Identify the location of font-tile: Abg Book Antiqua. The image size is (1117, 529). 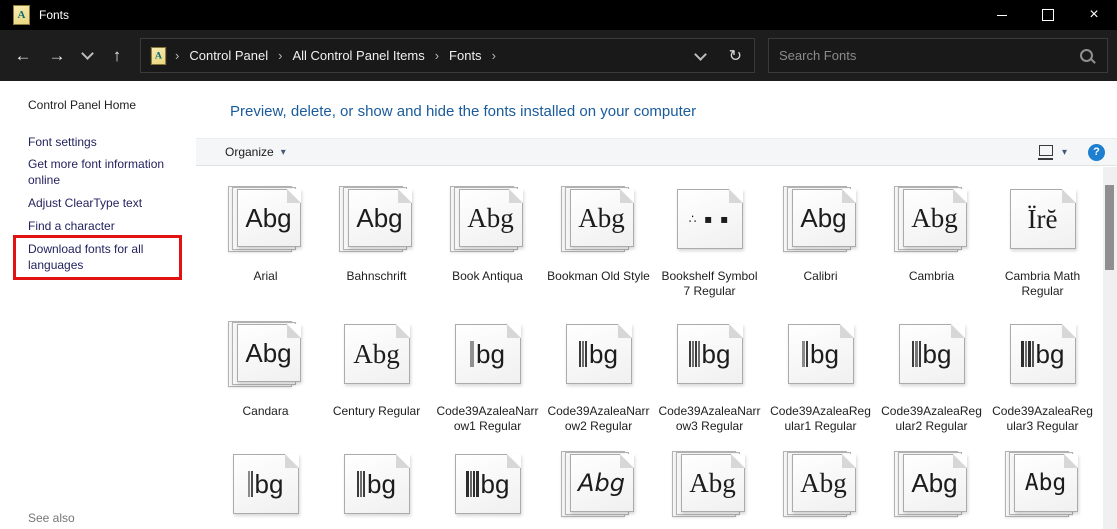
(487, 241).